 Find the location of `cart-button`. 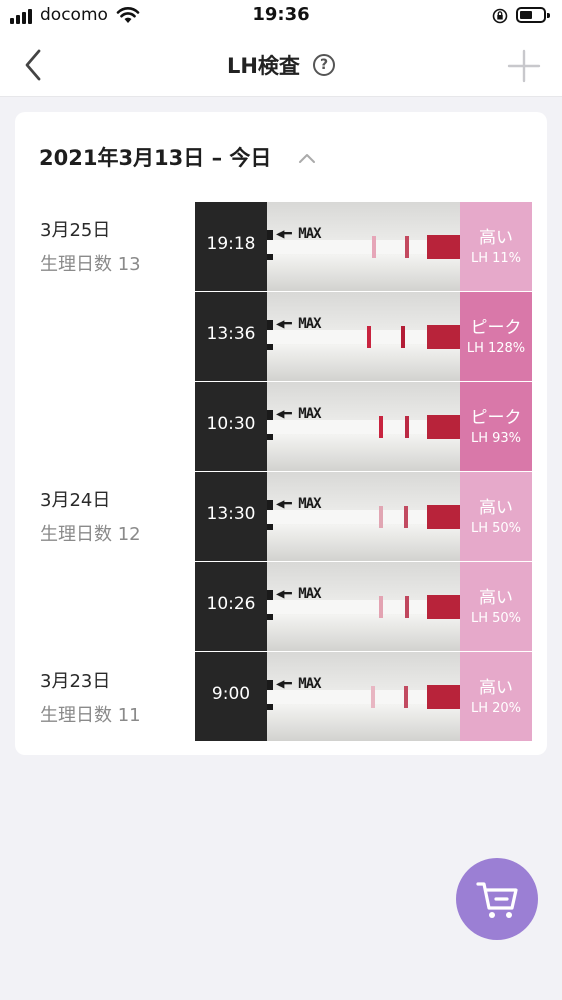

cart-button is located at coordinates (497, 899).